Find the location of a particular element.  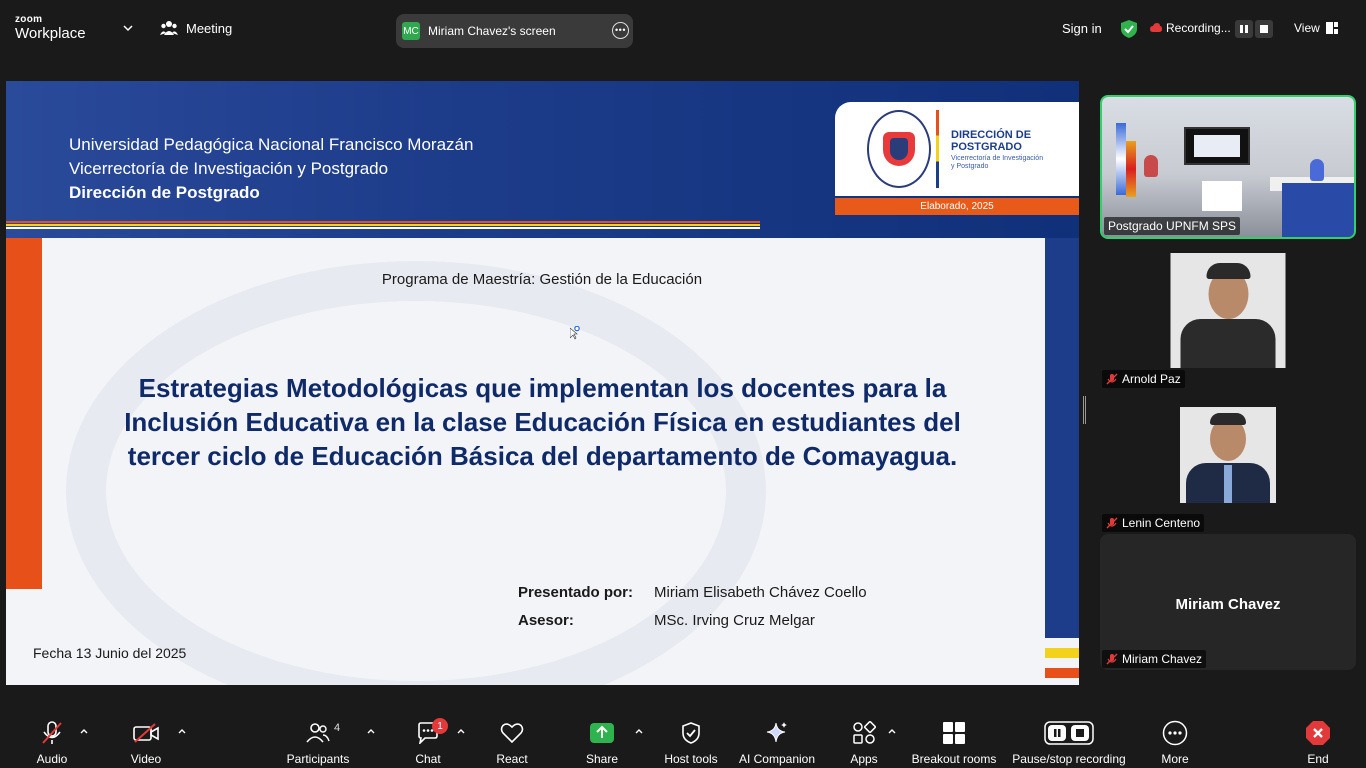

card-title: DIRECCIÓN DE POSTGRADO is located at coordinates (991, 141).